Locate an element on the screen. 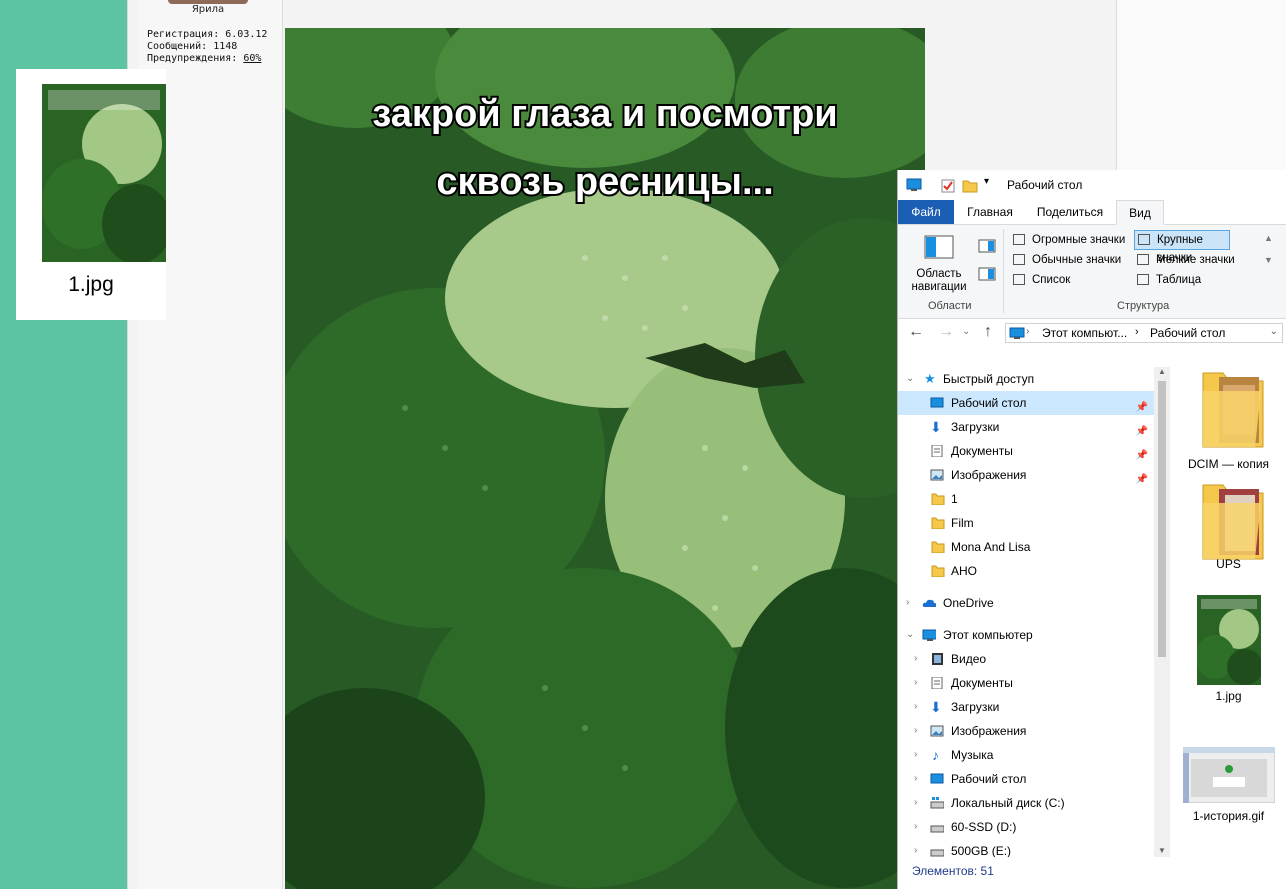  warnings: Предупреждения: 60% is located at coordinates (207, 59).